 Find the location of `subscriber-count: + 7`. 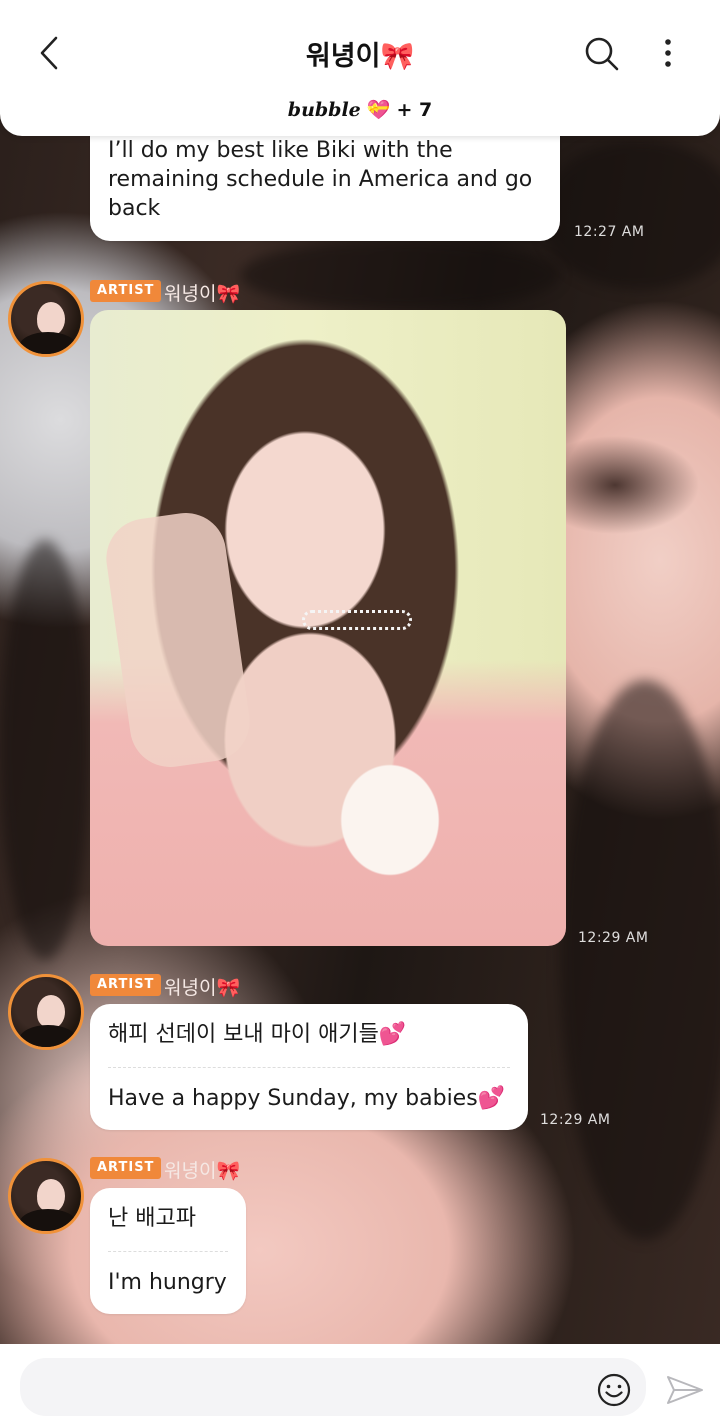

subscriber-count: + 7 is located at coordinates (414, 110).